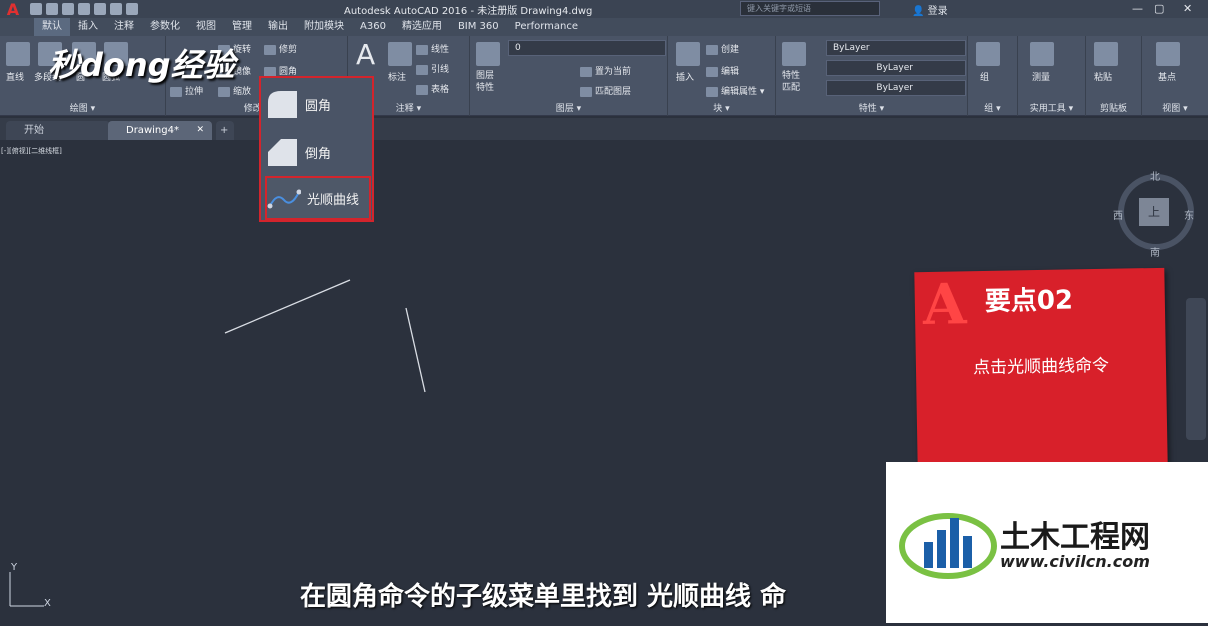 The width and height of the screenshot is (1208, 626). What do you see at coordinates (1154, 212) in the screenshot?
I see `viewcube-top: 上` at bounding box center [1154, 212].